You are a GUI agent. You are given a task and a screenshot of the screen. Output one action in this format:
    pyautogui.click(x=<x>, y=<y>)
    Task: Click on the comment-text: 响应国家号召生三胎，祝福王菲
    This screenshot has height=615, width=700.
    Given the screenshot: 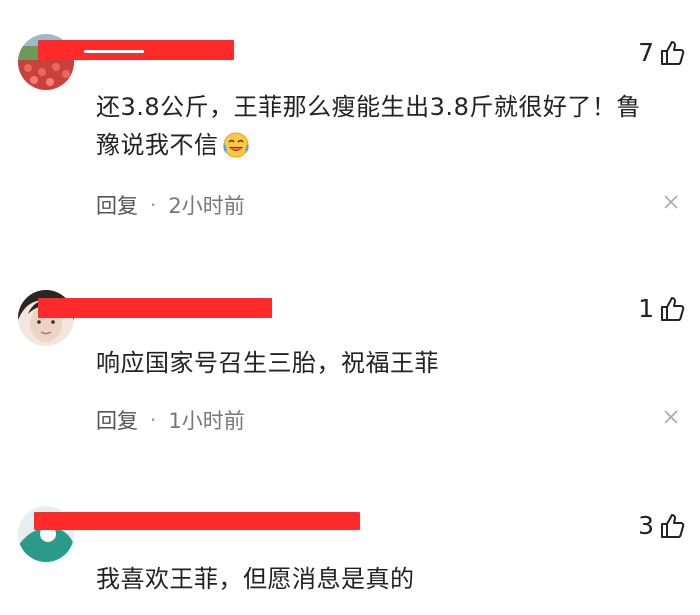 What is the action you would take?
    pyautogui.click(x=396, y=363)
    